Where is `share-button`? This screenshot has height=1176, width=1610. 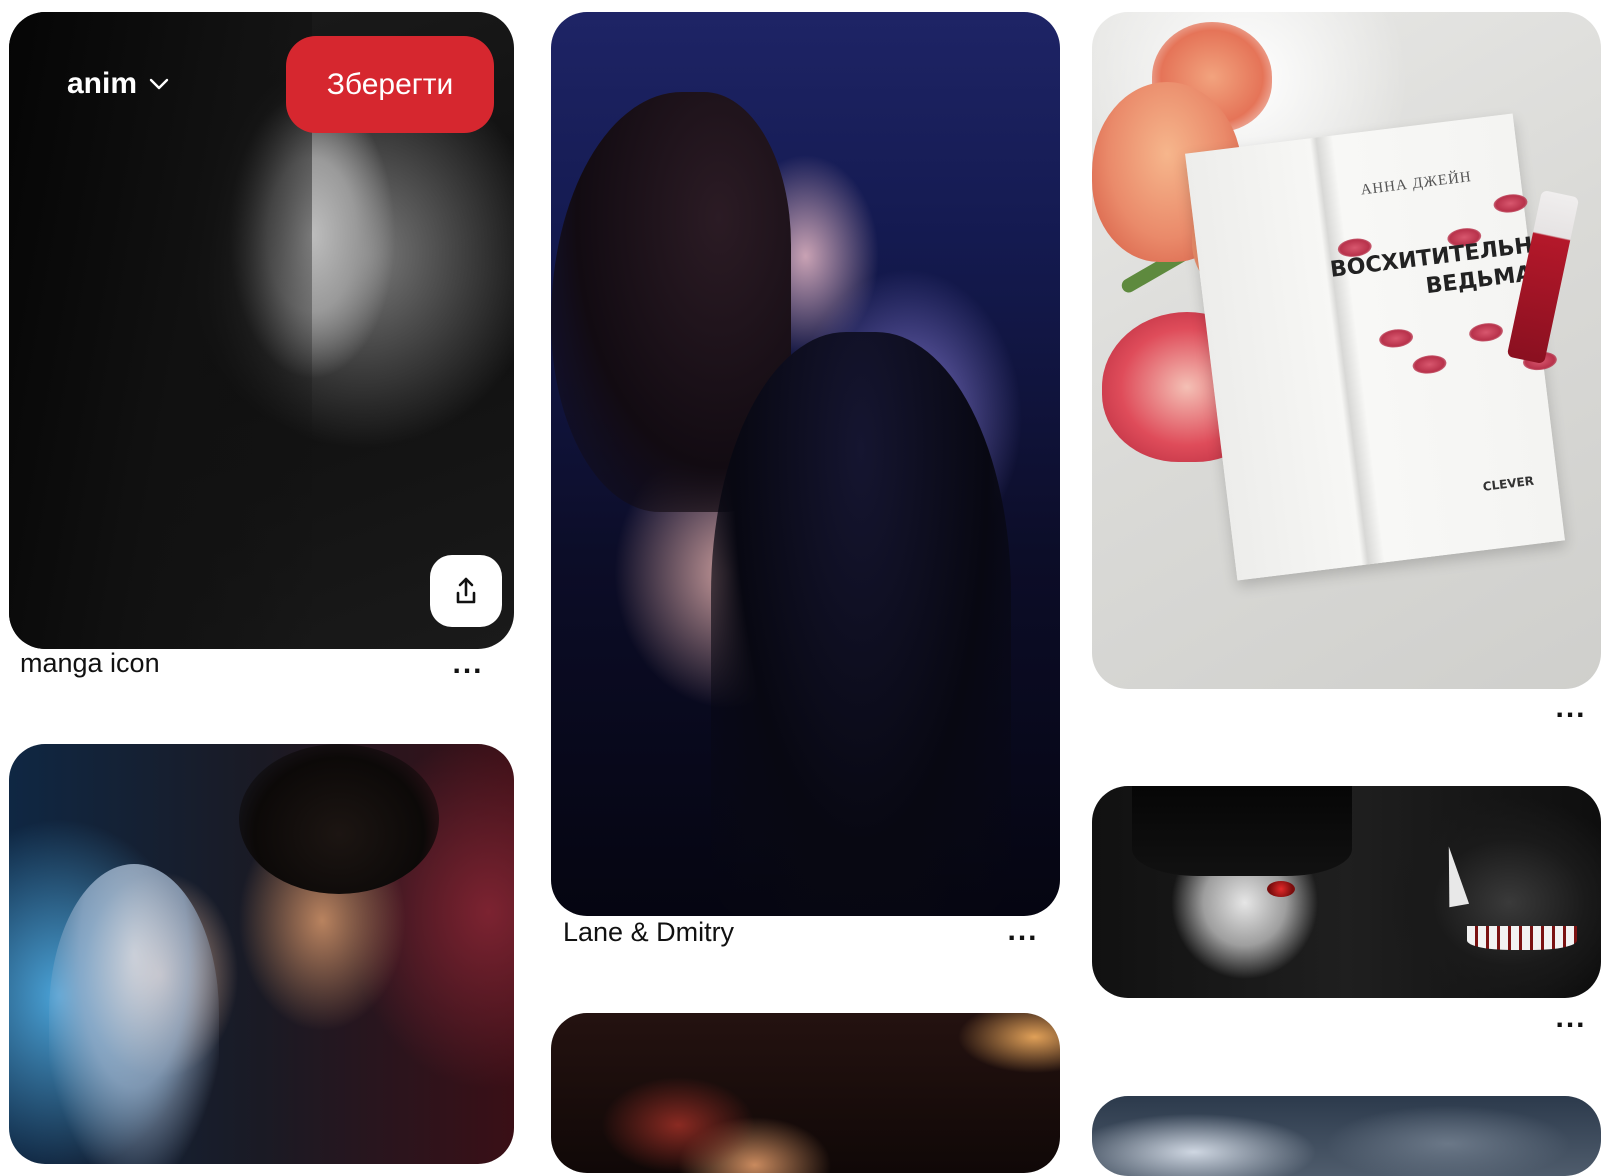
share-button is located at coordinates (466, 591).